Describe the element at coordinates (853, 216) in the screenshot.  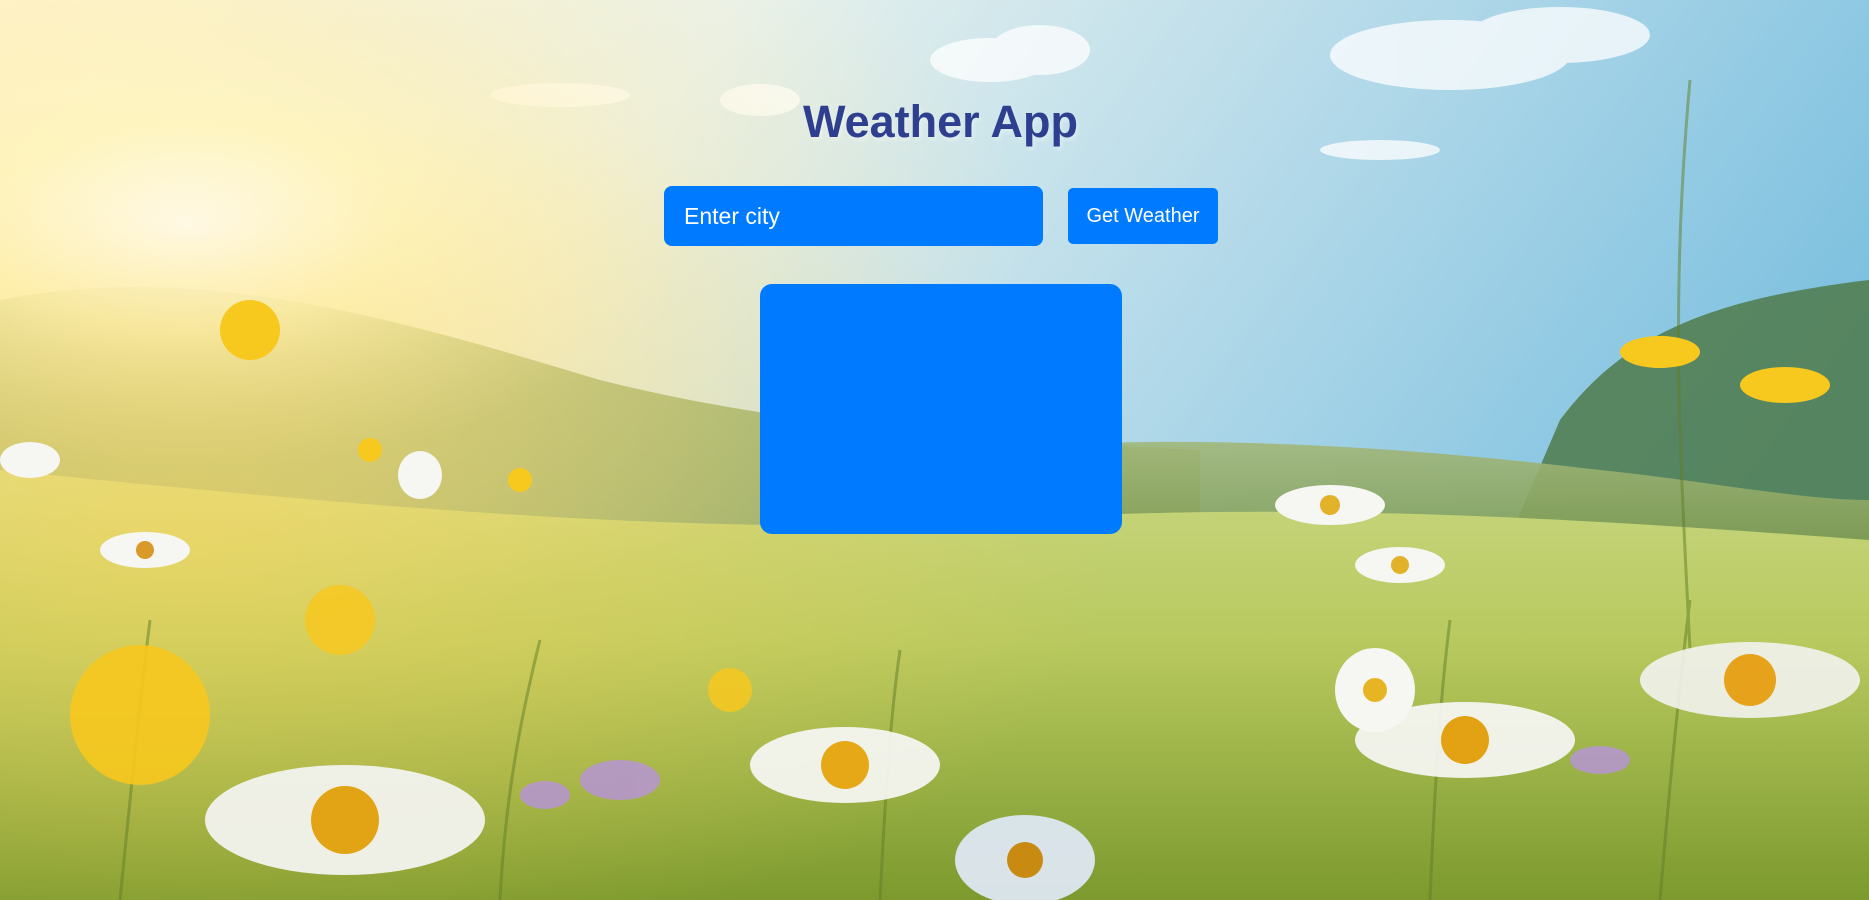
I see `city-search-input` at that location.